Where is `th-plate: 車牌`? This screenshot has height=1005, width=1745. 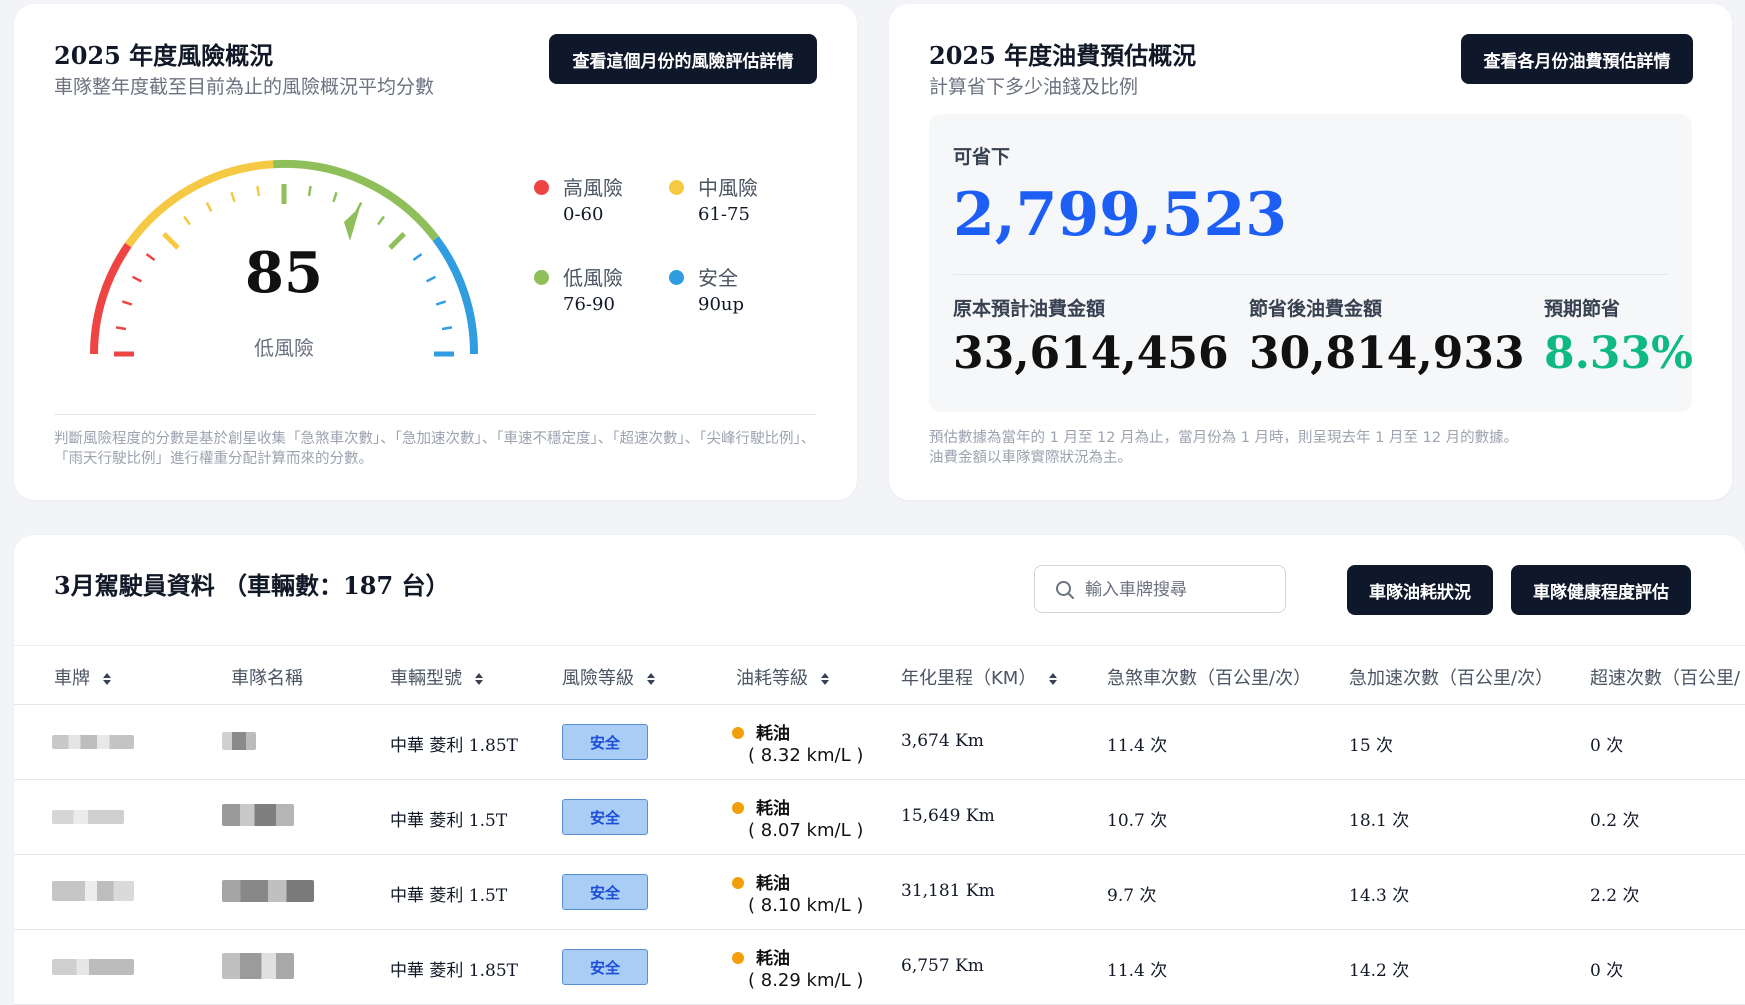 th-plate: 車牌 is located at coordinates (83, 677).